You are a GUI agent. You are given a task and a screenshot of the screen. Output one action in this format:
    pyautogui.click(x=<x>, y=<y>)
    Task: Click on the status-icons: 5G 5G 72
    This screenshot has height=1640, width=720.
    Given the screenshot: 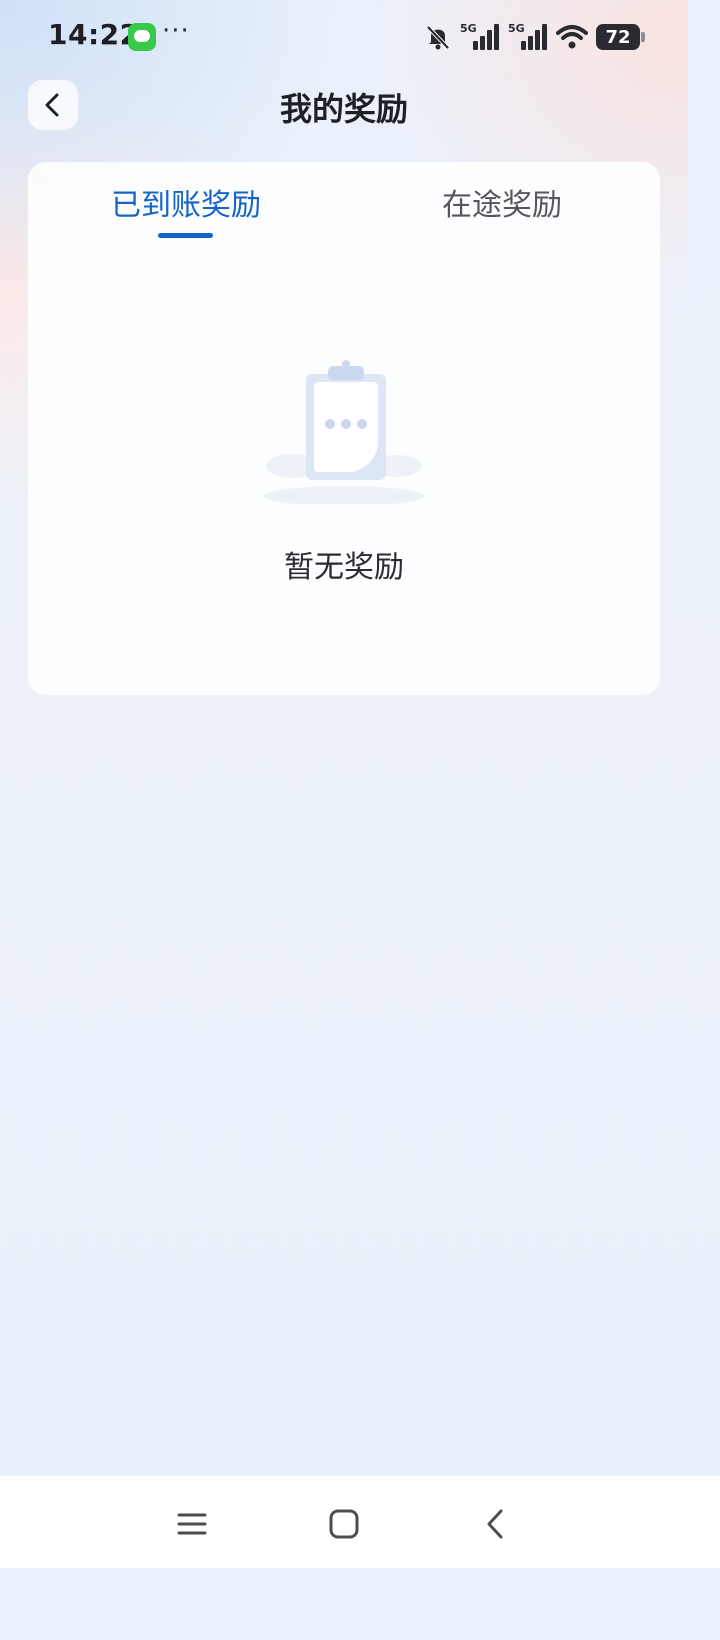 What is the action you would take?
    pyautogui.click(x=534, y=37)
    